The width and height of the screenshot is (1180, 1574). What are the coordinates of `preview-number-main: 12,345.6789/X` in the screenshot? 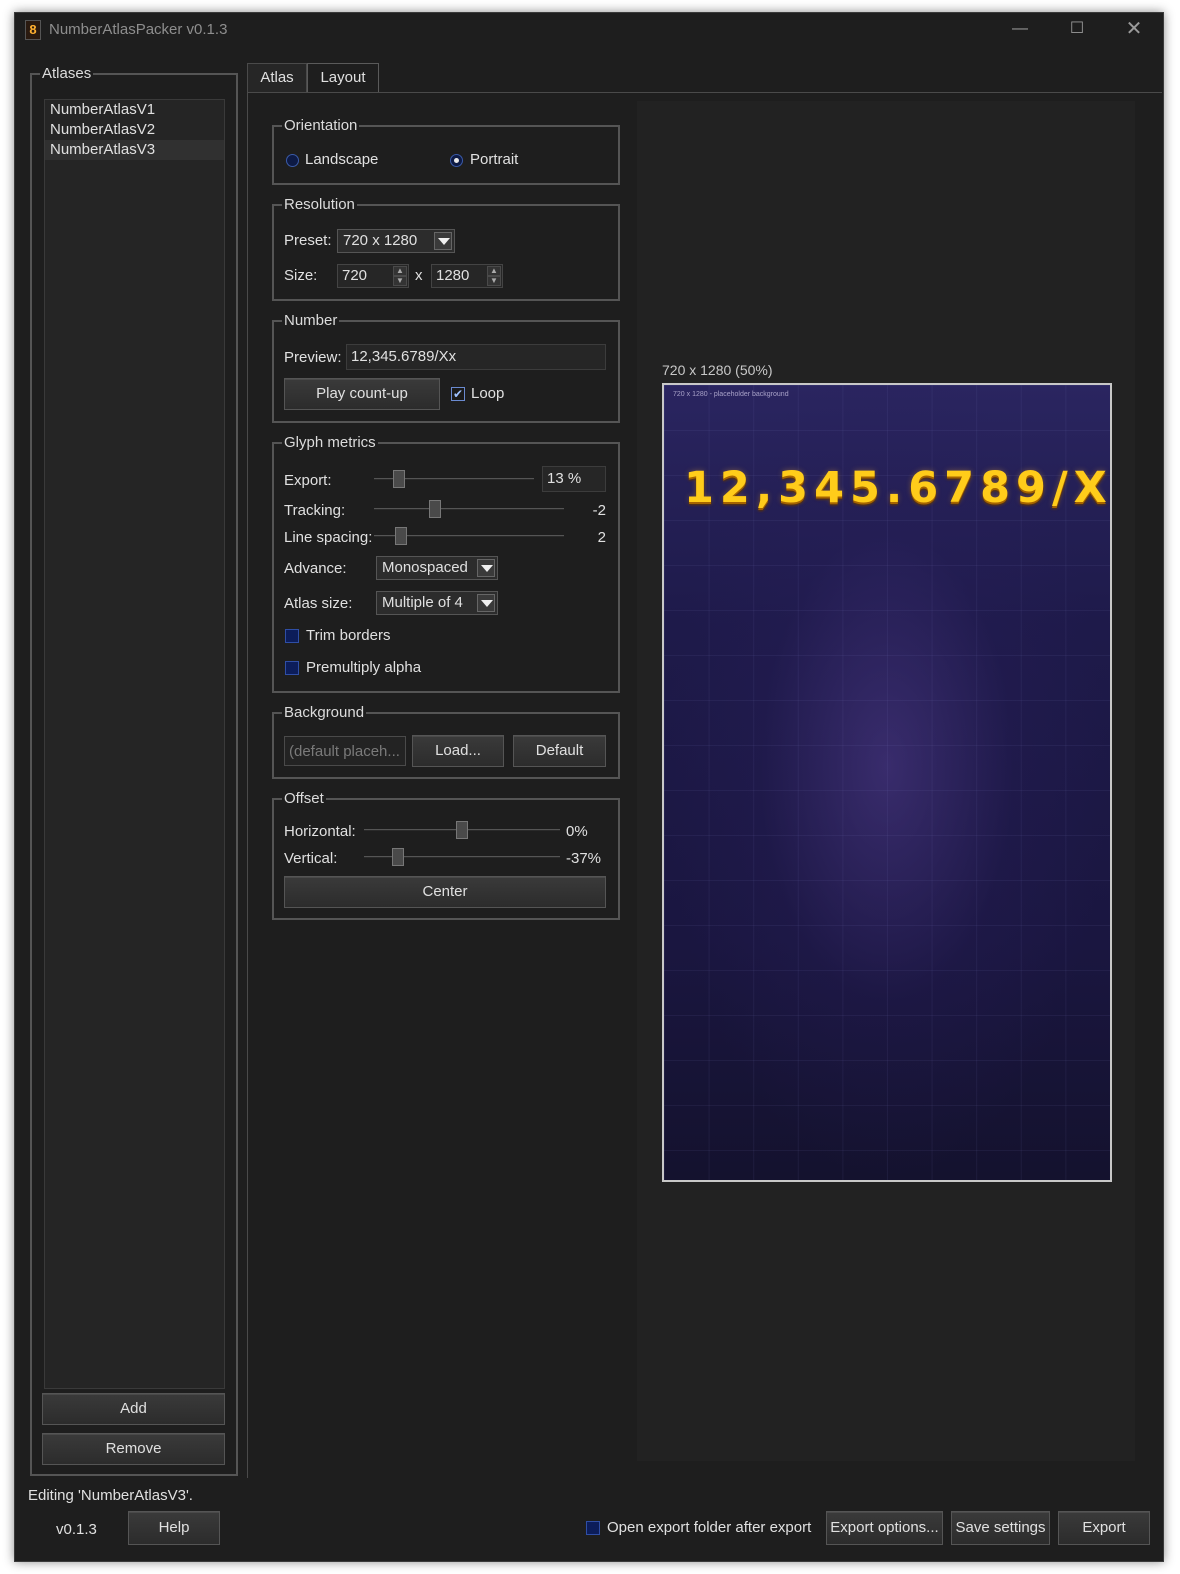 It's located at (898, 488).